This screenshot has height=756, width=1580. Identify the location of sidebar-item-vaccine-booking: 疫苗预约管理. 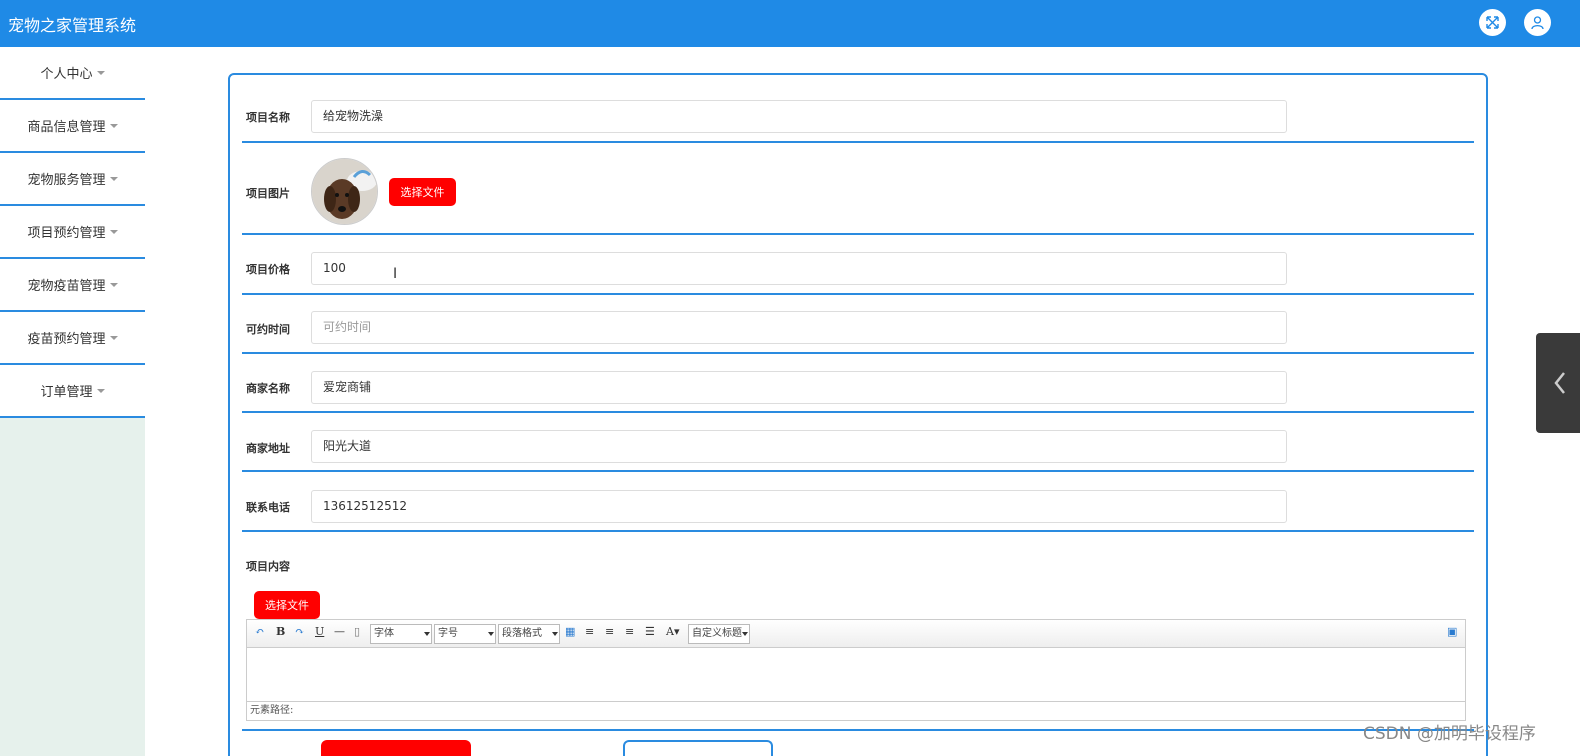
(72, 338).